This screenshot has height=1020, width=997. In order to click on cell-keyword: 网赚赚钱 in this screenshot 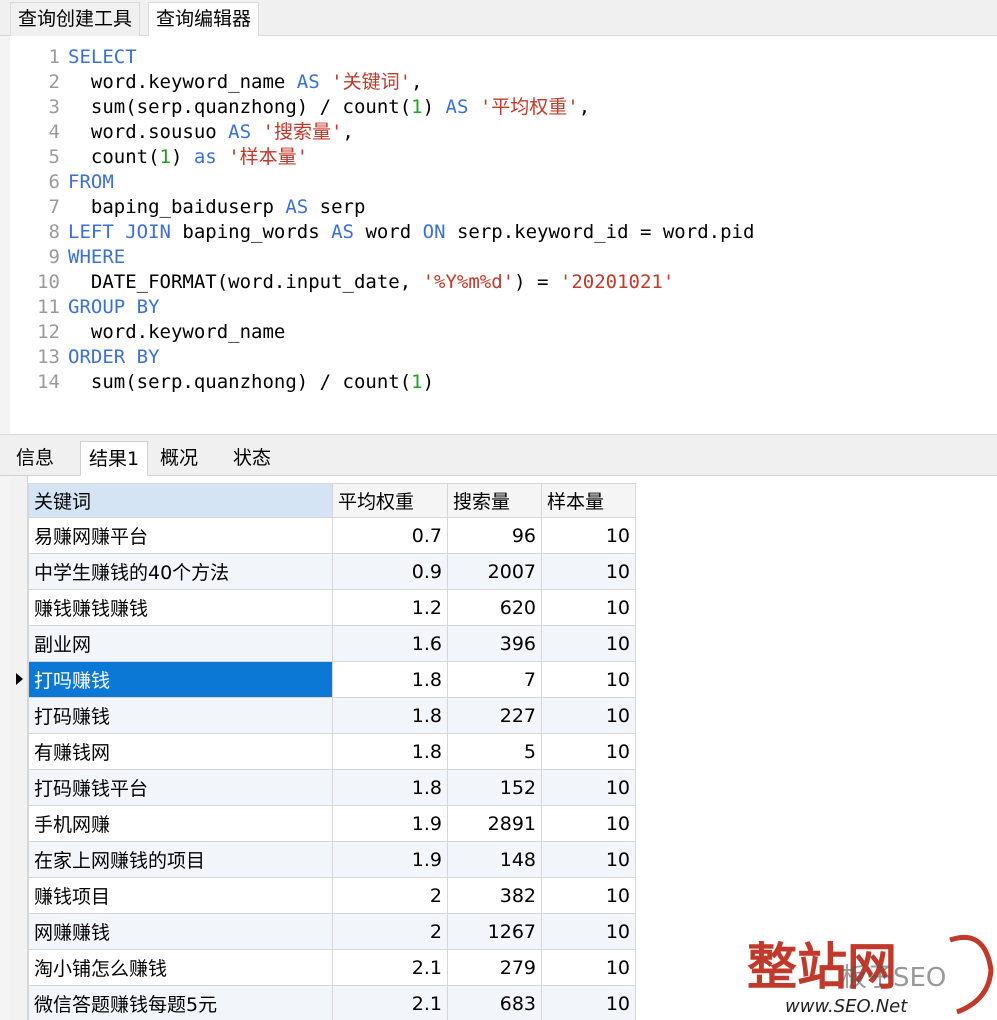, I will do `click(180, 931)`.